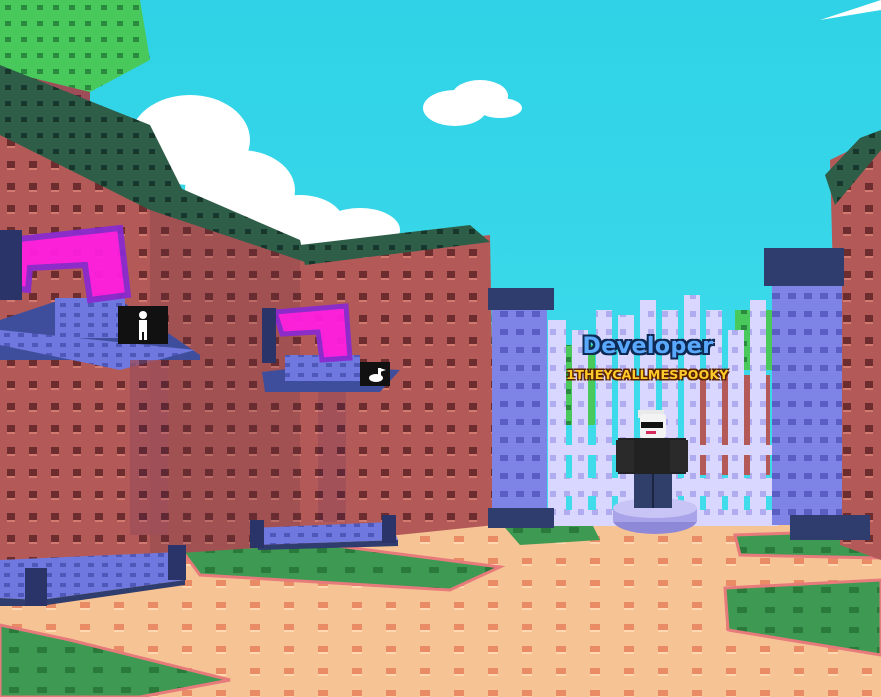 This screenshot has height=697, width=881. Describe the element at coordinates (375, 374) in the screenshot. I see `pad-icon-plate` at that location.